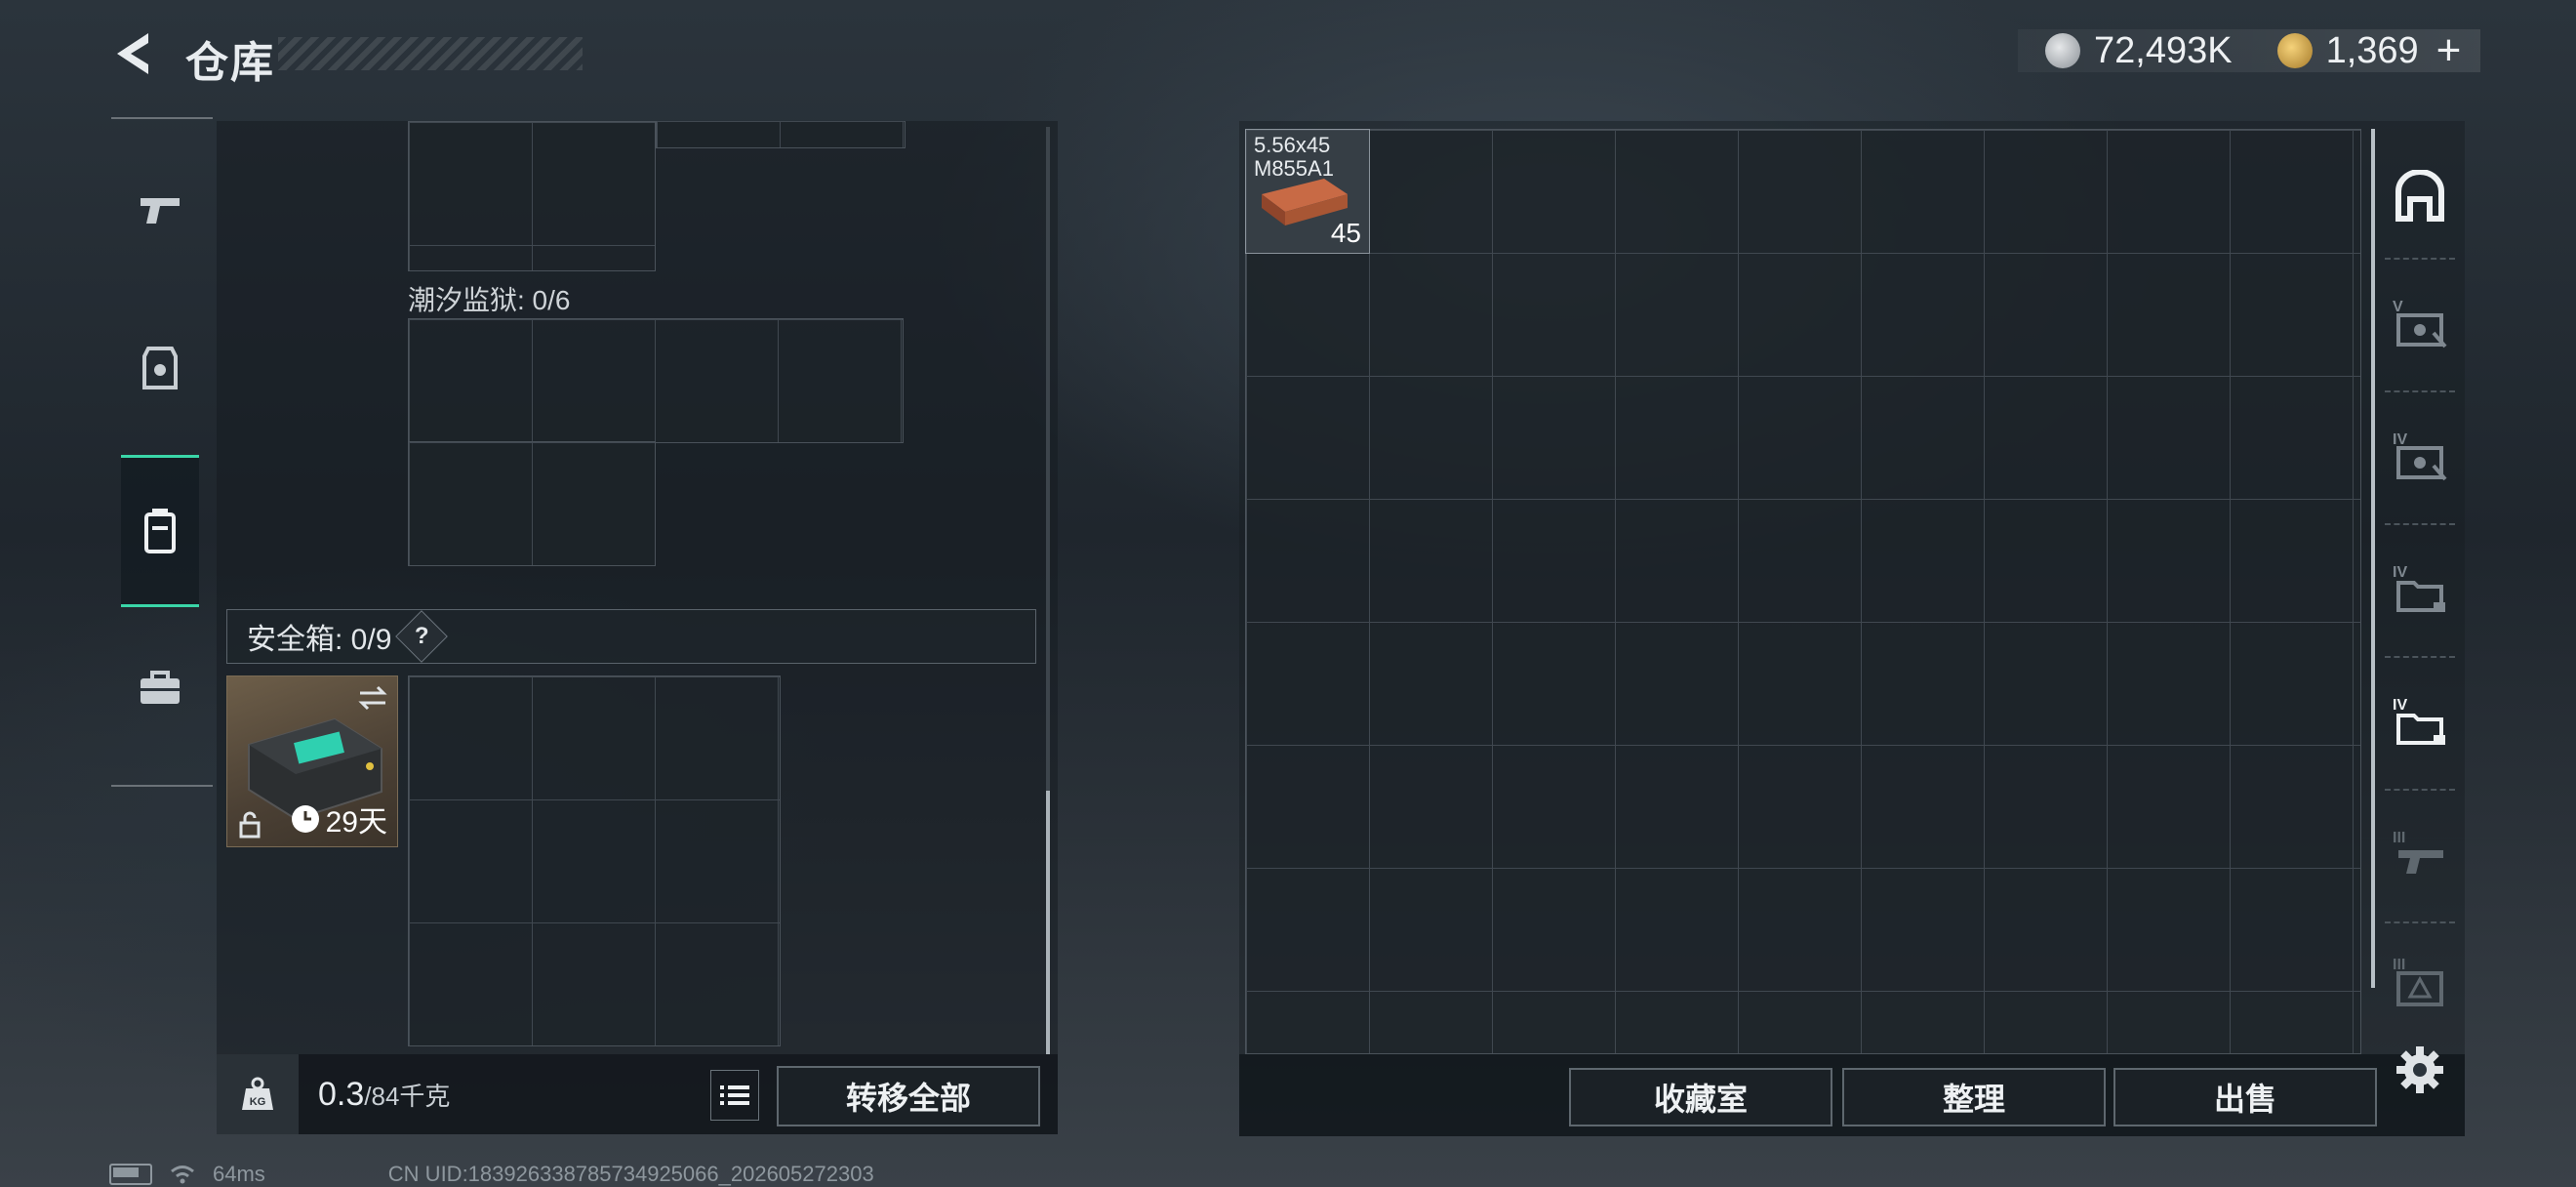  Describe the element at coordinates (594, 860) in the screenshot. I see `safe-box-grid` at that location.